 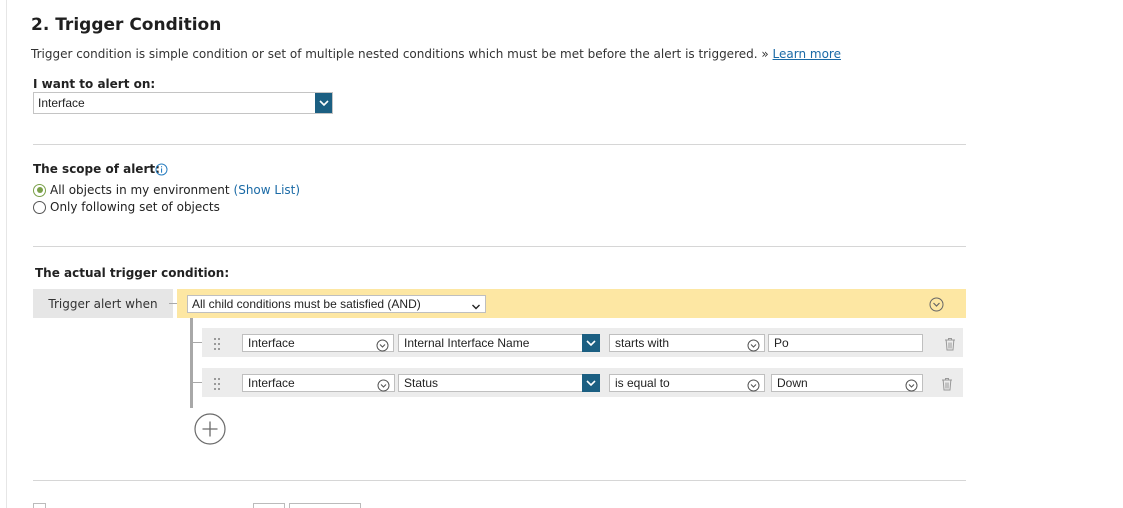 What do you see at coordinates (421, 383) in the screenshot?
I see `property-value: Status` at bounding box center [421, 383].